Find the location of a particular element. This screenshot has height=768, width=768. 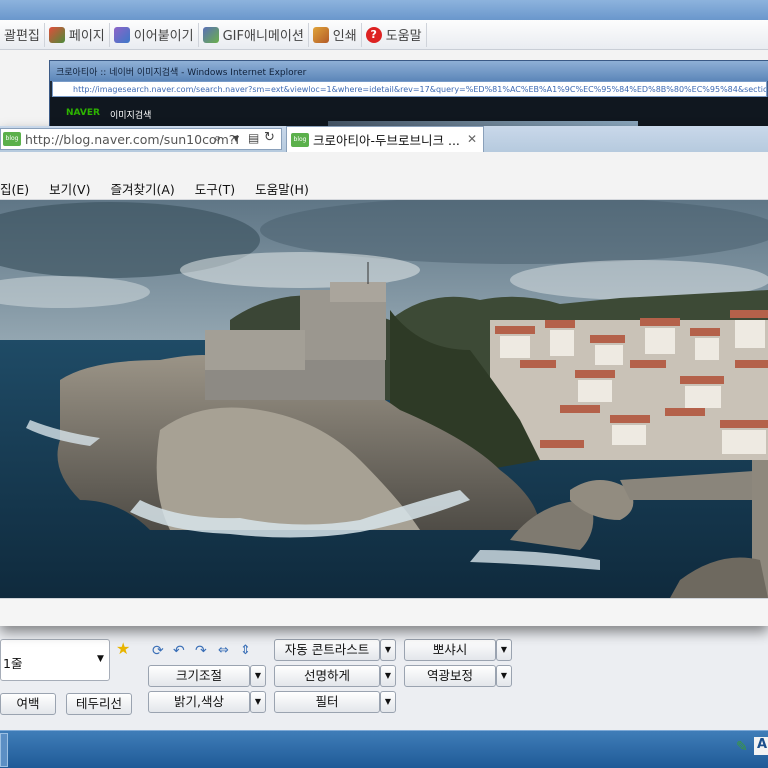

tab-active: blog 크로아티아-두브로브니크 ... ✕ is located at coordinates (385, 139).